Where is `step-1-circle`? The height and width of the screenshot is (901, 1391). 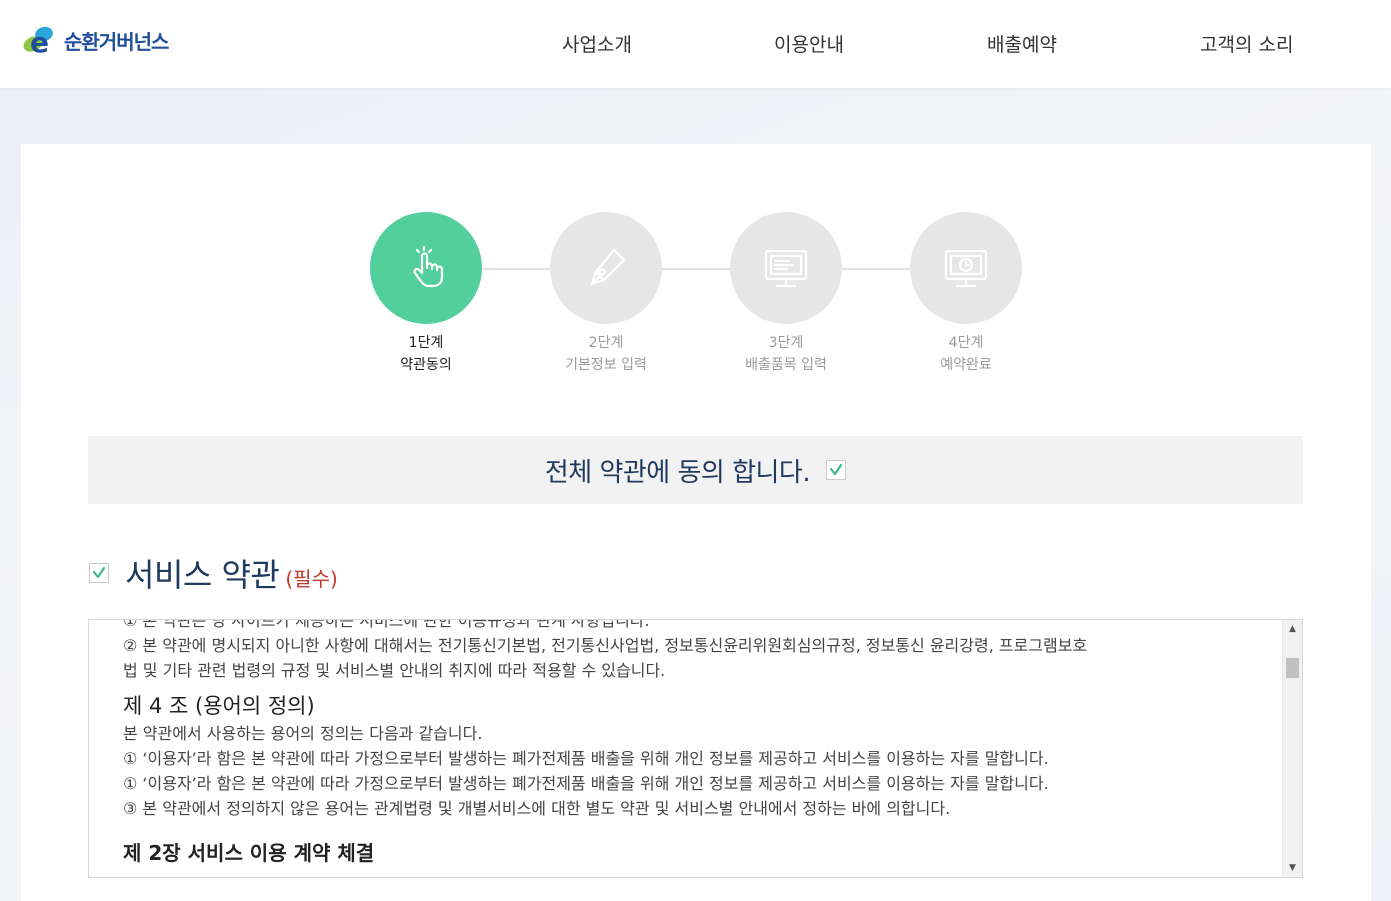
step-1-circle is located at coordinates (426, 268).